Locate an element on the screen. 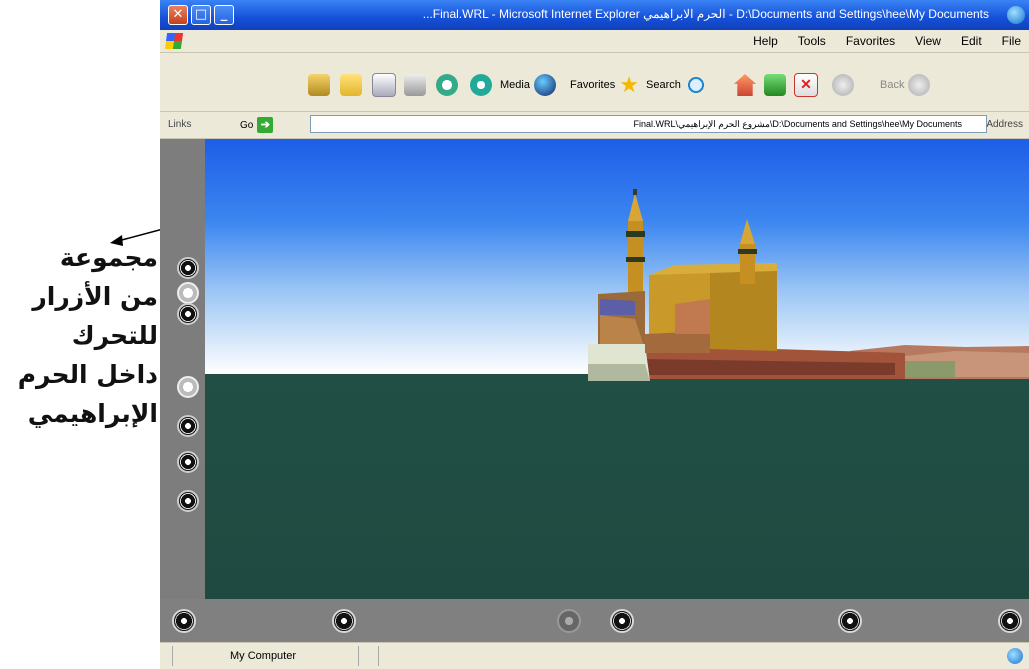 The image size is (1029, 669). search-icon is located at coordinates (695, 85).